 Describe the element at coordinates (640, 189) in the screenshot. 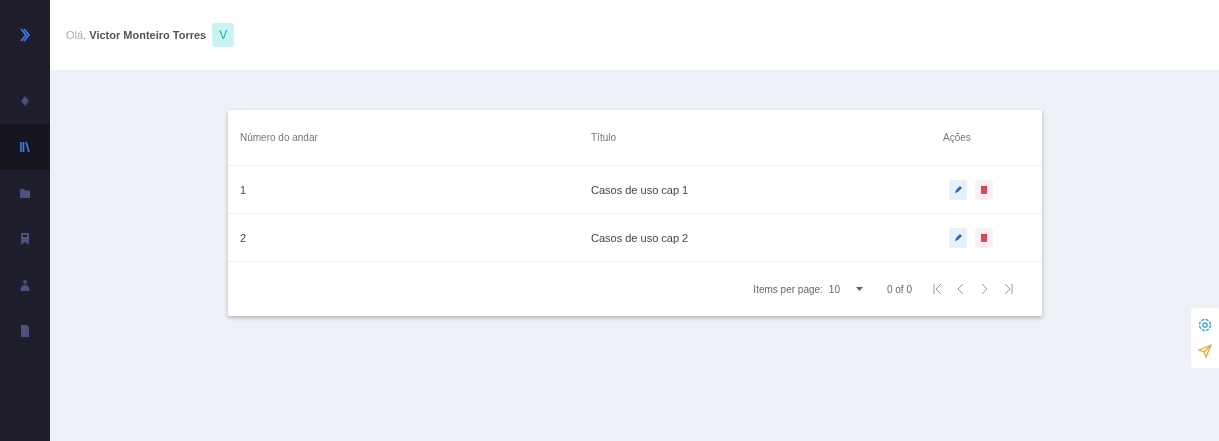

I see `table-cell: Casos de uso cap 1` at that location.